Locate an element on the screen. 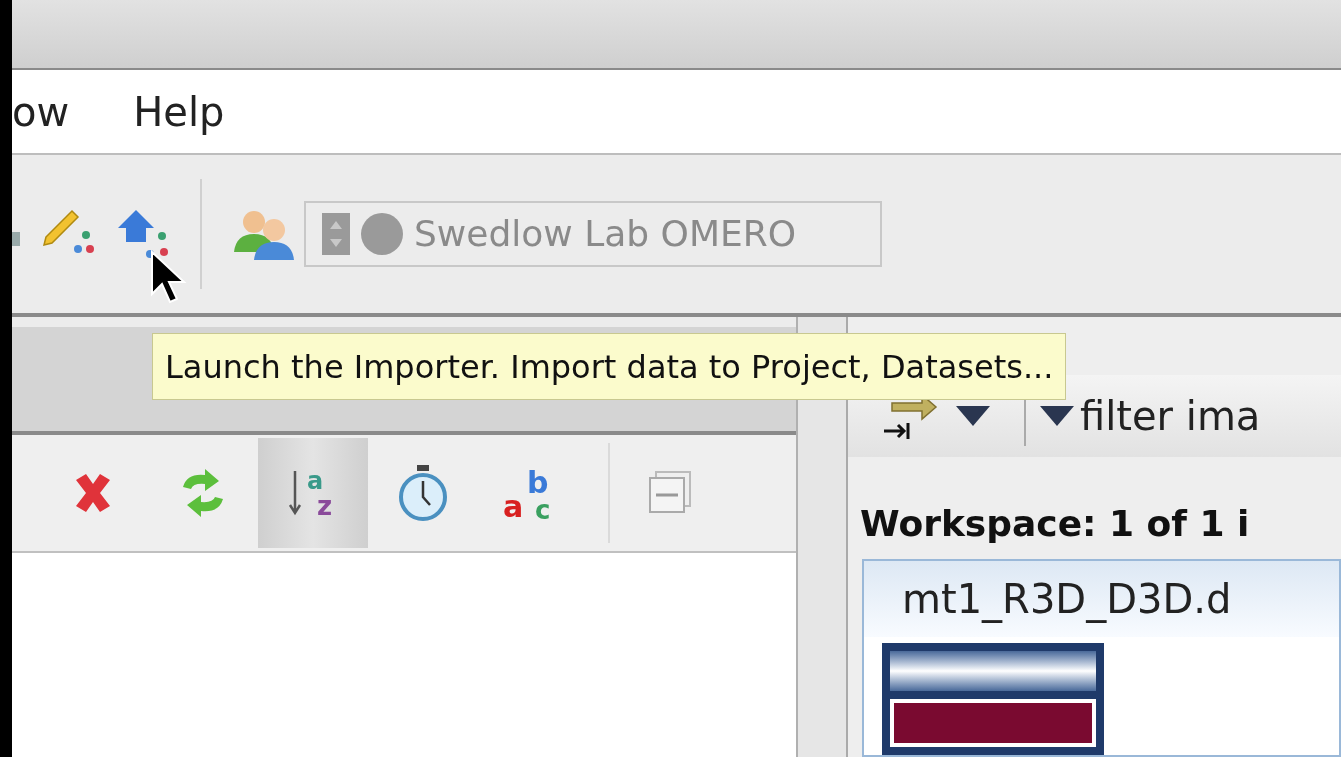  toolbar-button: a z is located at coordinates (313, 493).